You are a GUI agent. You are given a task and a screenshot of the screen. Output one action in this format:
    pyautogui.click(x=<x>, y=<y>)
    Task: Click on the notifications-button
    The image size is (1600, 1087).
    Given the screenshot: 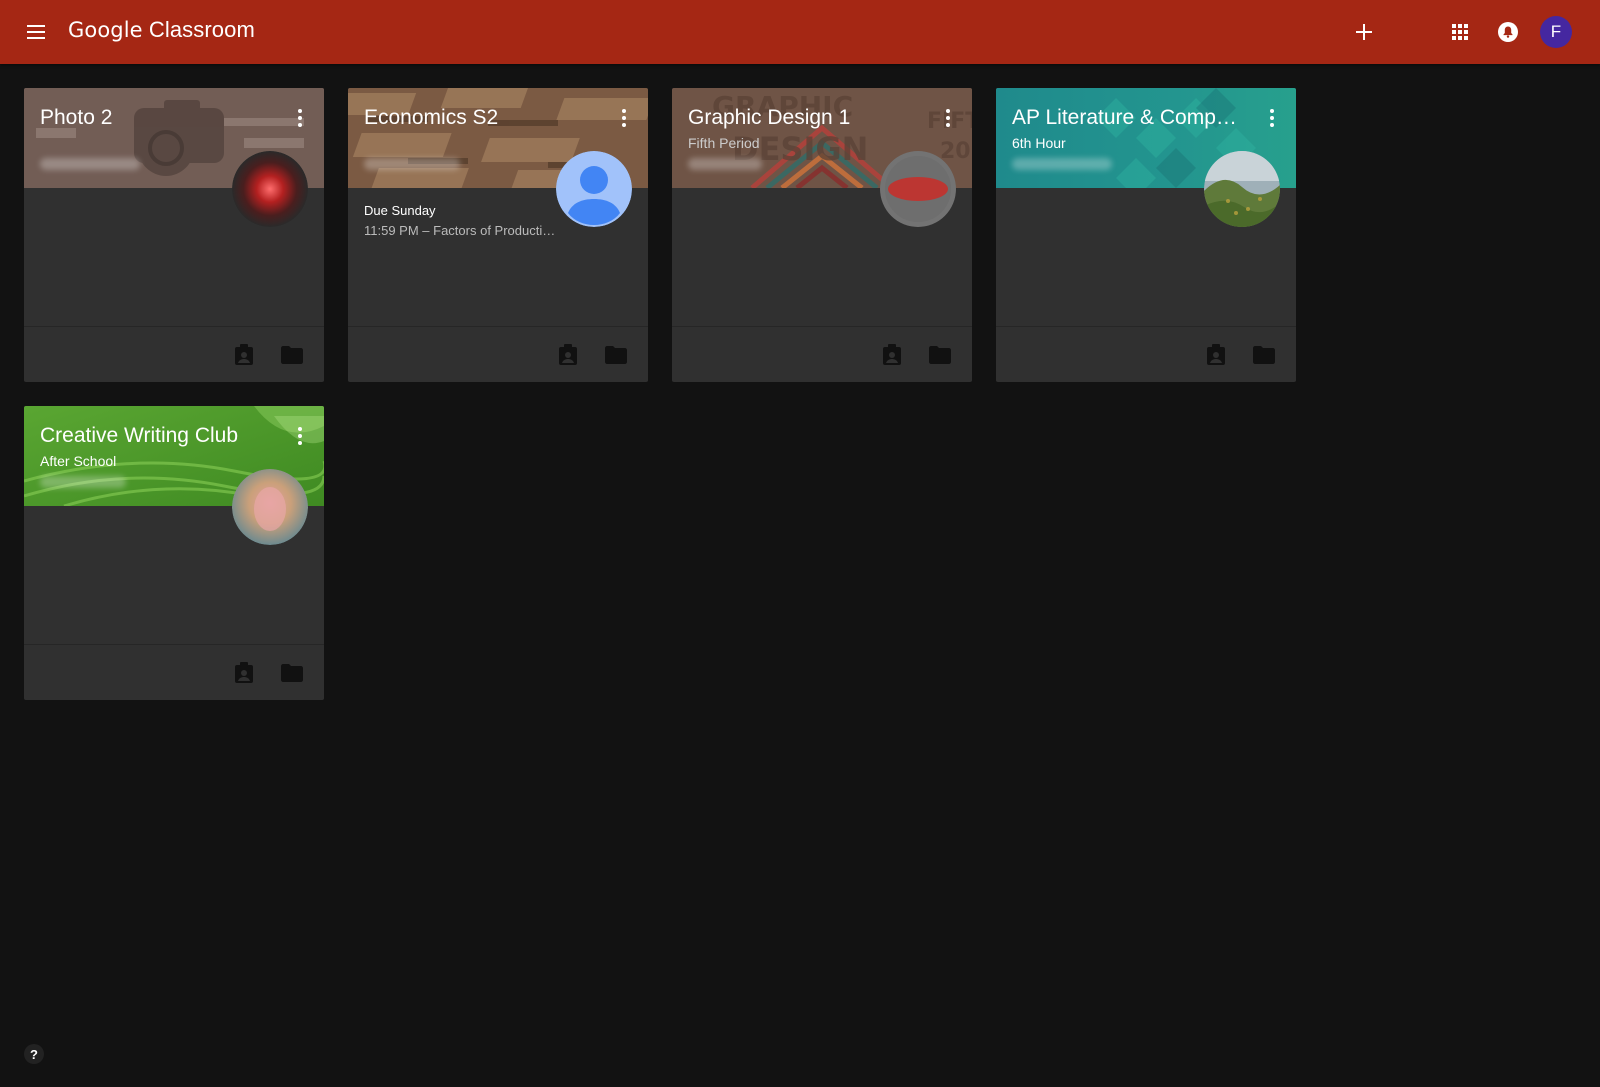 What is the action you would take?
    pyautogui.click(x=1508, y=32)
    